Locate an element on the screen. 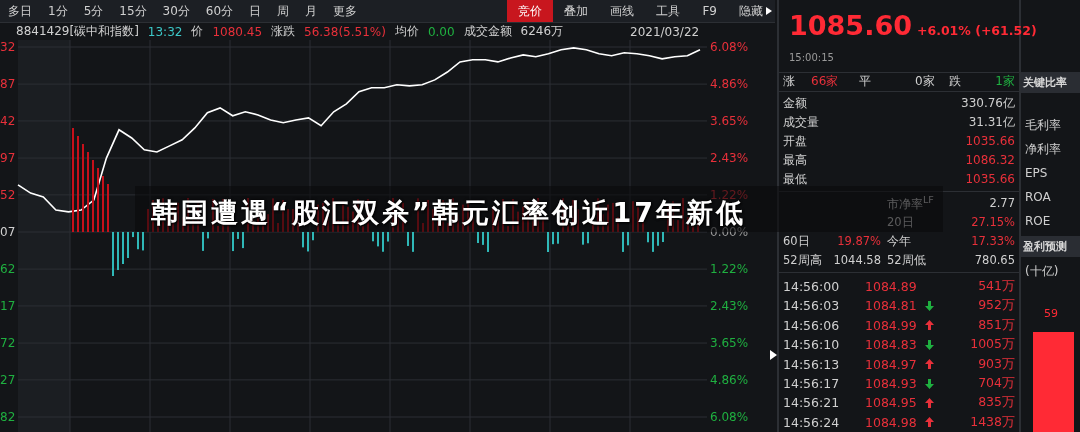 The height and width of the screenshot is (432, 1080). info-text: 涨跌 is located at coordinates (283, 31).